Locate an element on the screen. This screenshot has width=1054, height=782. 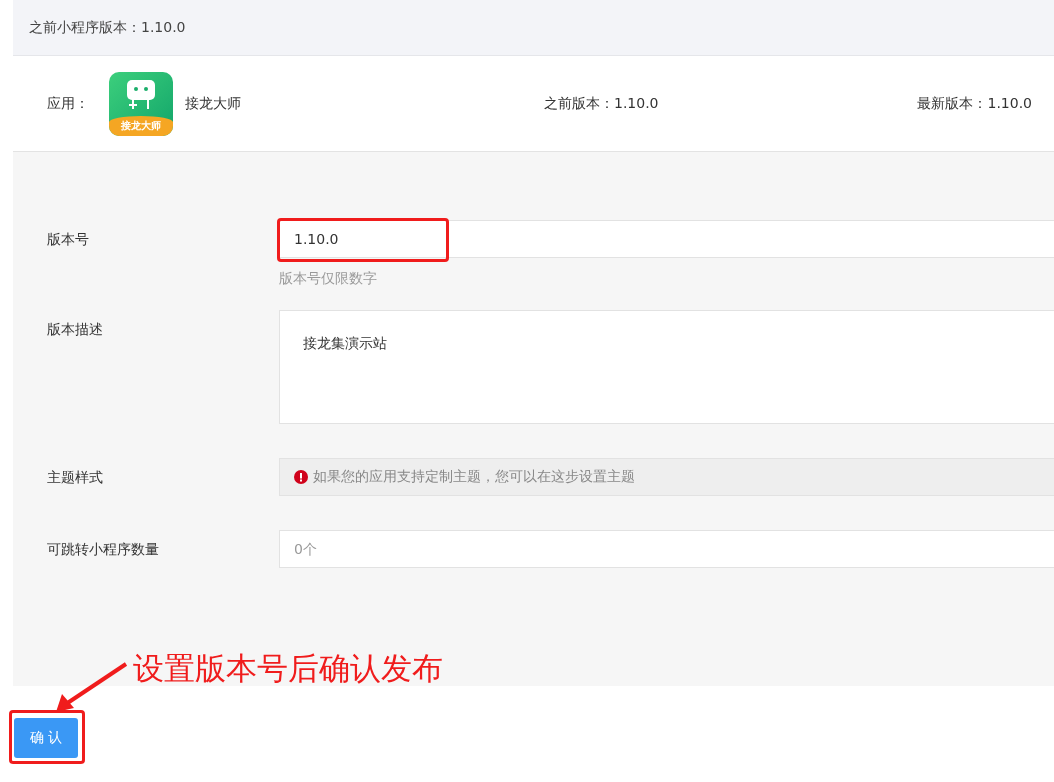
annotation-text: 设置版本号后确认发布 is located at coordinates (288, 668).